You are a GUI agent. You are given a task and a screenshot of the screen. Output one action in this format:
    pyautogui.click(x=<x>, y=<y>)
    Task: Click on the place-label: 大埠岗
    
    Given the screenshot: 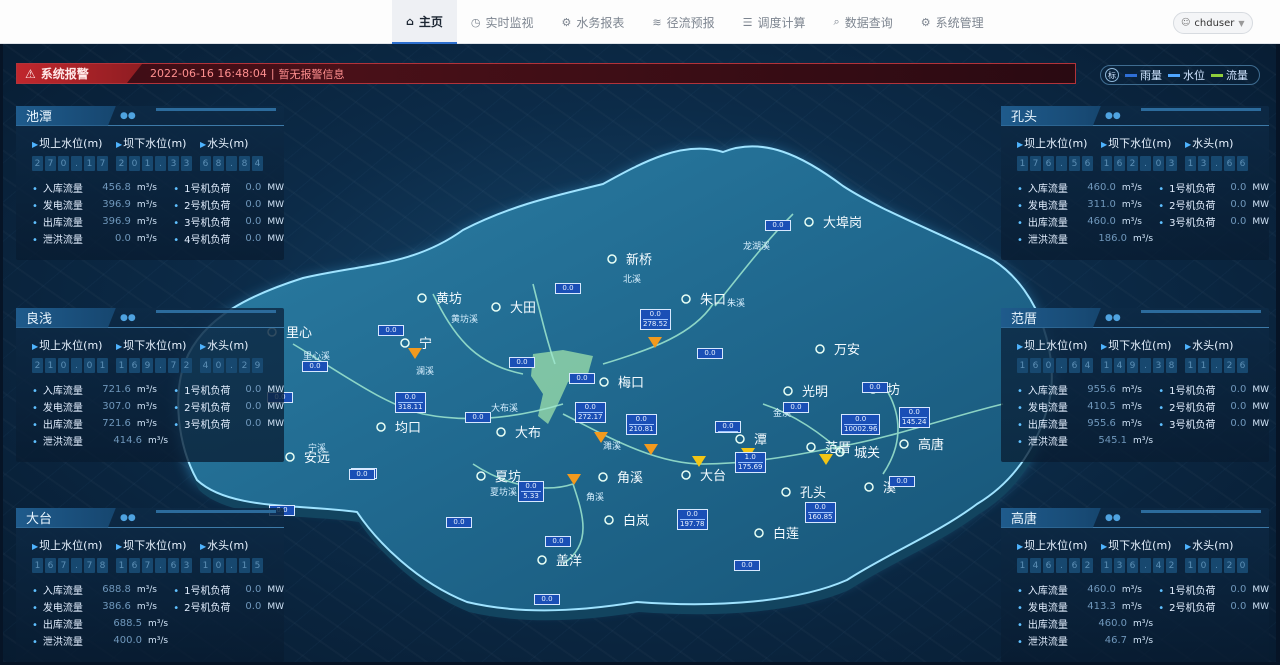 What is the action you would take?
    pyautogui.click(x=842, y=223)
    